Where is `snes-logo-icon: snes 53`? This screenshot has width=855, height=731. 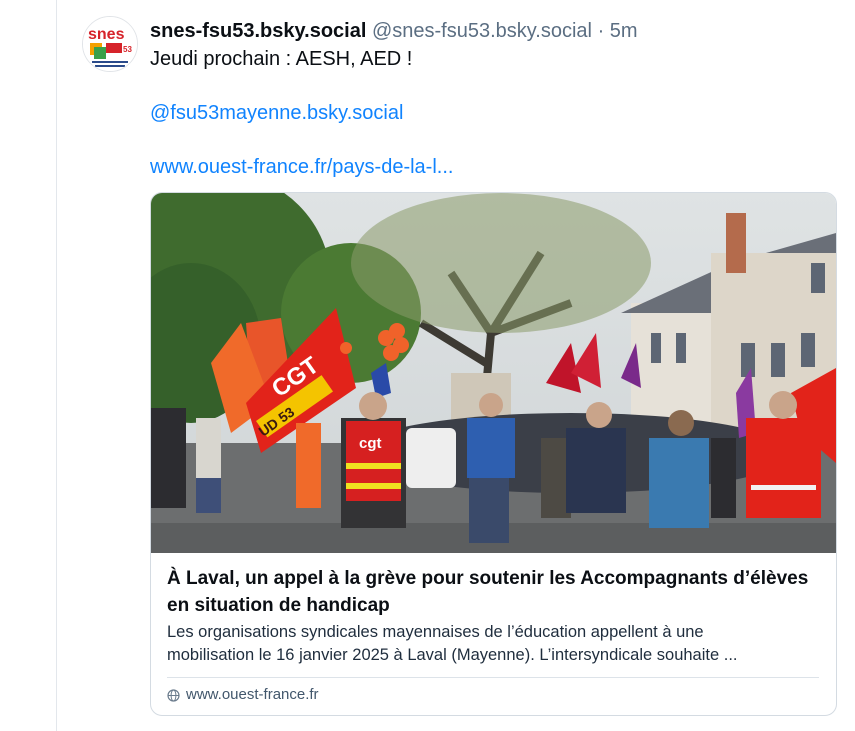 snes-logo-icon: snes 53 is located at coordinates (110, 44).